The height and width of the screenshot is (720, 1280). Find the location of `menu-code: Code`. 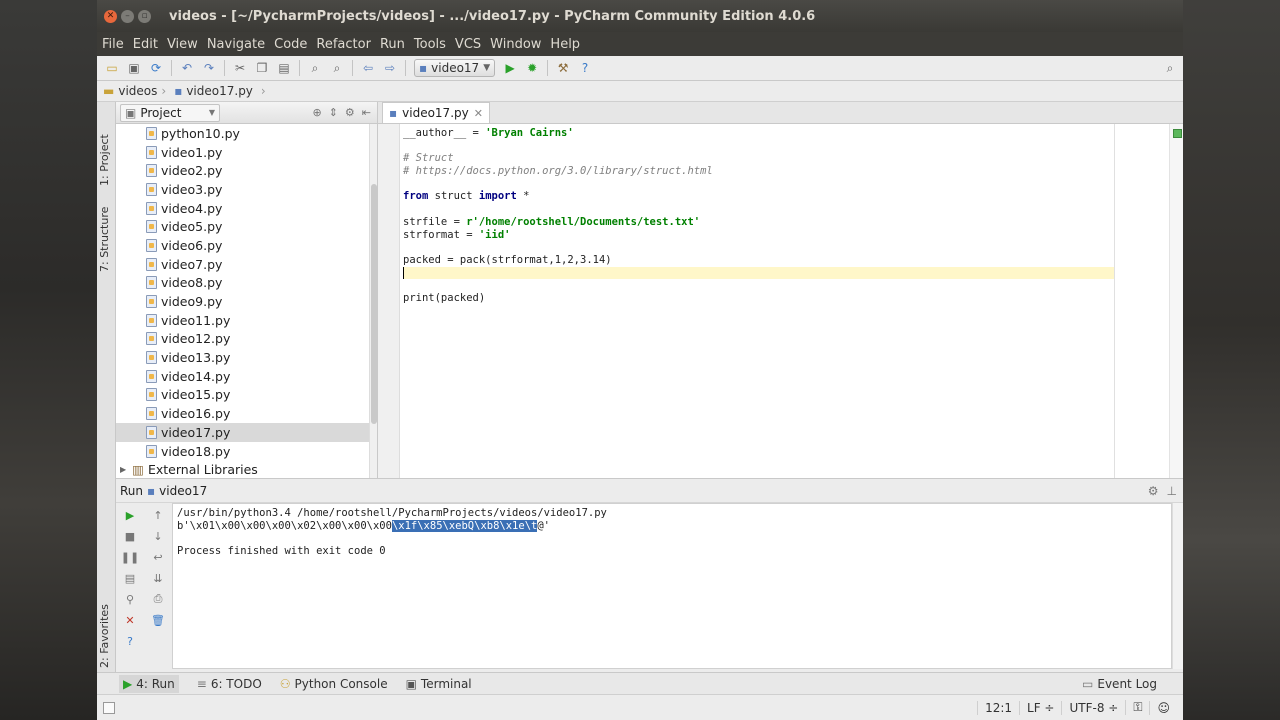

menu-code: Code is located at coordinates (290, 44).